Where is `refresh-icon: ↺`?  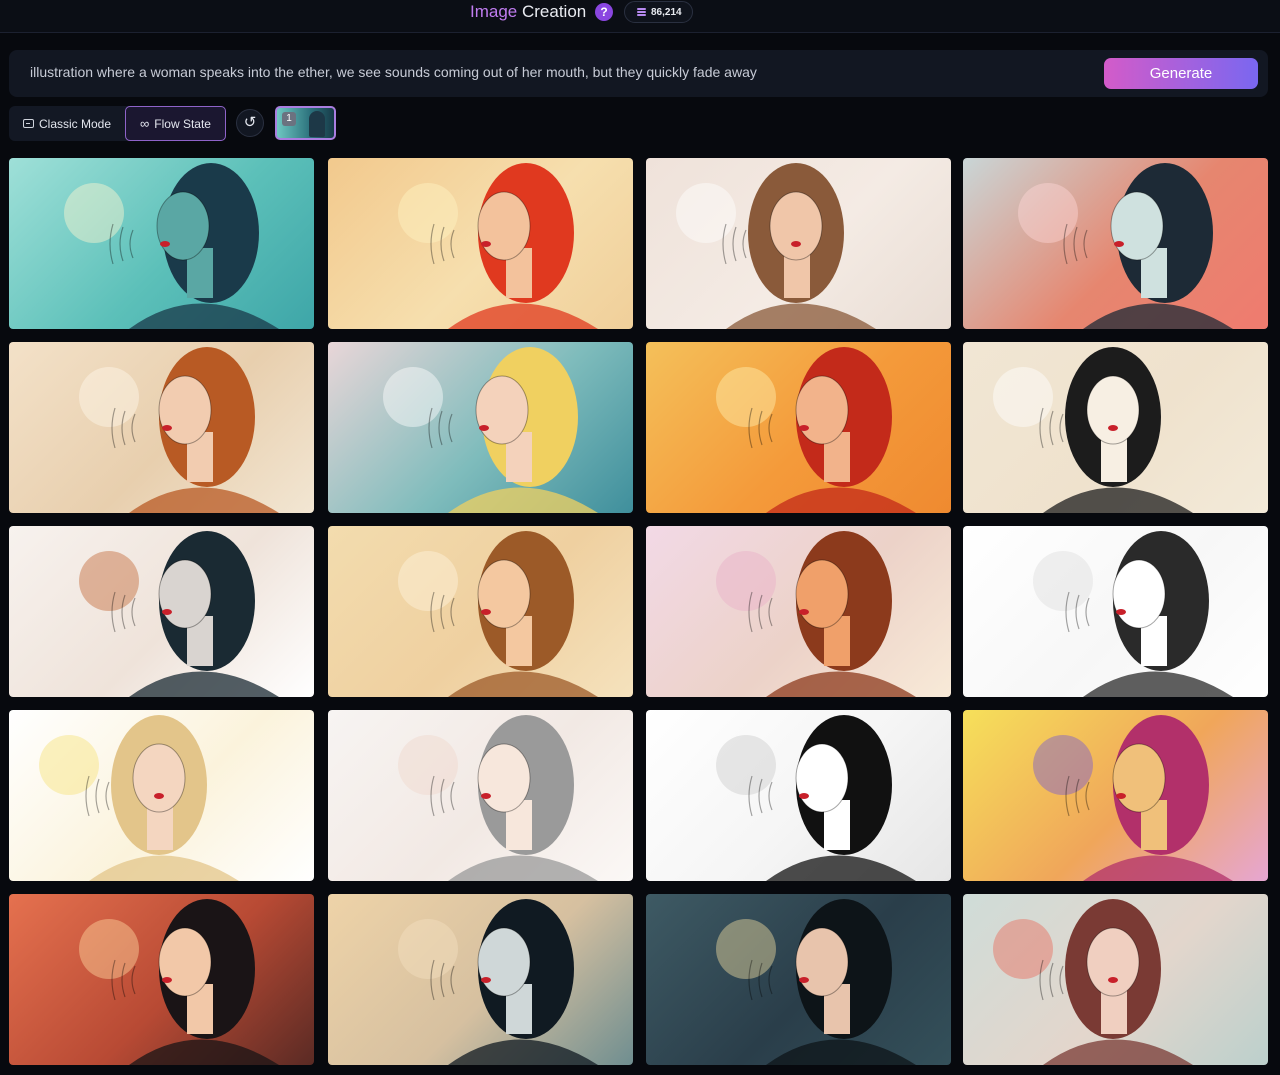 refresh-icon: ↺ is located at coordinates (250, 123).